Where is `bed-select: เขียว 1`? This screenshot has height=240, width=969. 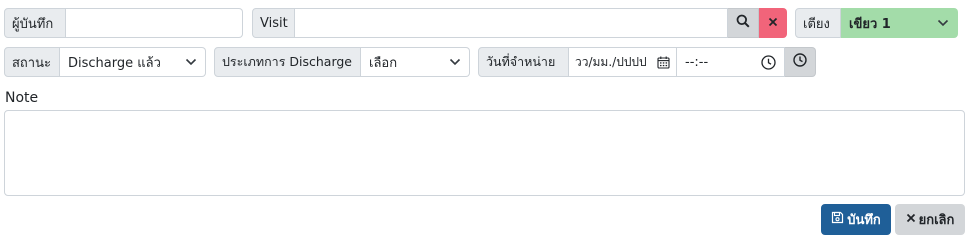 bed-select: เขียว 1 is located at coordinates (899, 23).